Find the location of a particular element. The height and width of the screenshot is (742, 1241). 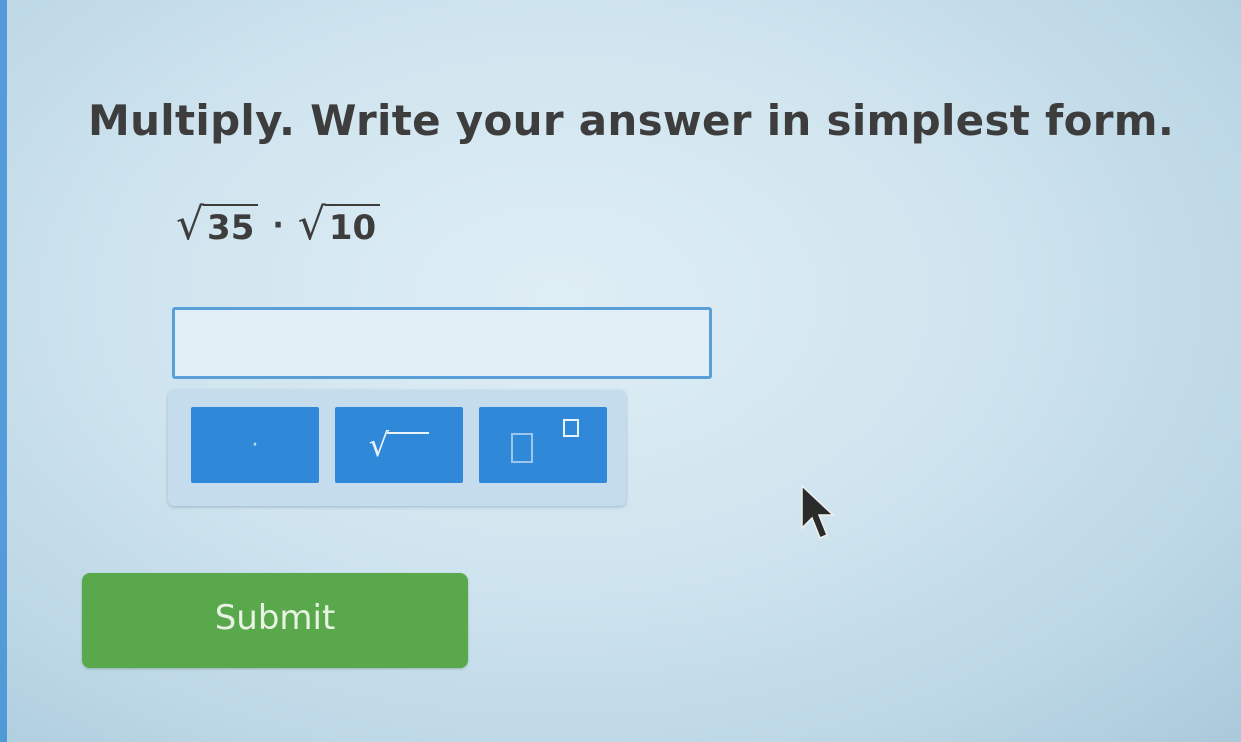

square-root-bar is located at coordinates (408, 448).